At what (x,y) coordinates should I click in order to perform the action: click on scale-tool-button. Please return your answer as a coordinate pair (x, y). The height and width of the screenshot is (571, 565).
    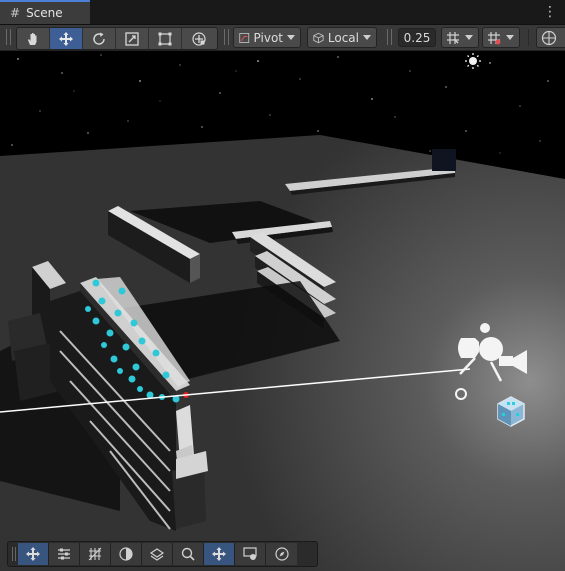
    Looking at the image, I should click on (132, 38).